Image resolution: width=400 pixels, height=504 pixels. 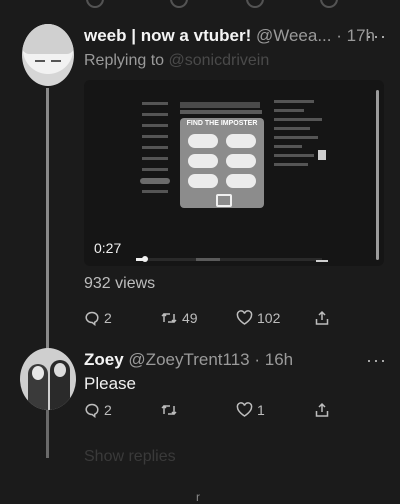 I want to click on video-progress-handle, so click(x=145, y=259).